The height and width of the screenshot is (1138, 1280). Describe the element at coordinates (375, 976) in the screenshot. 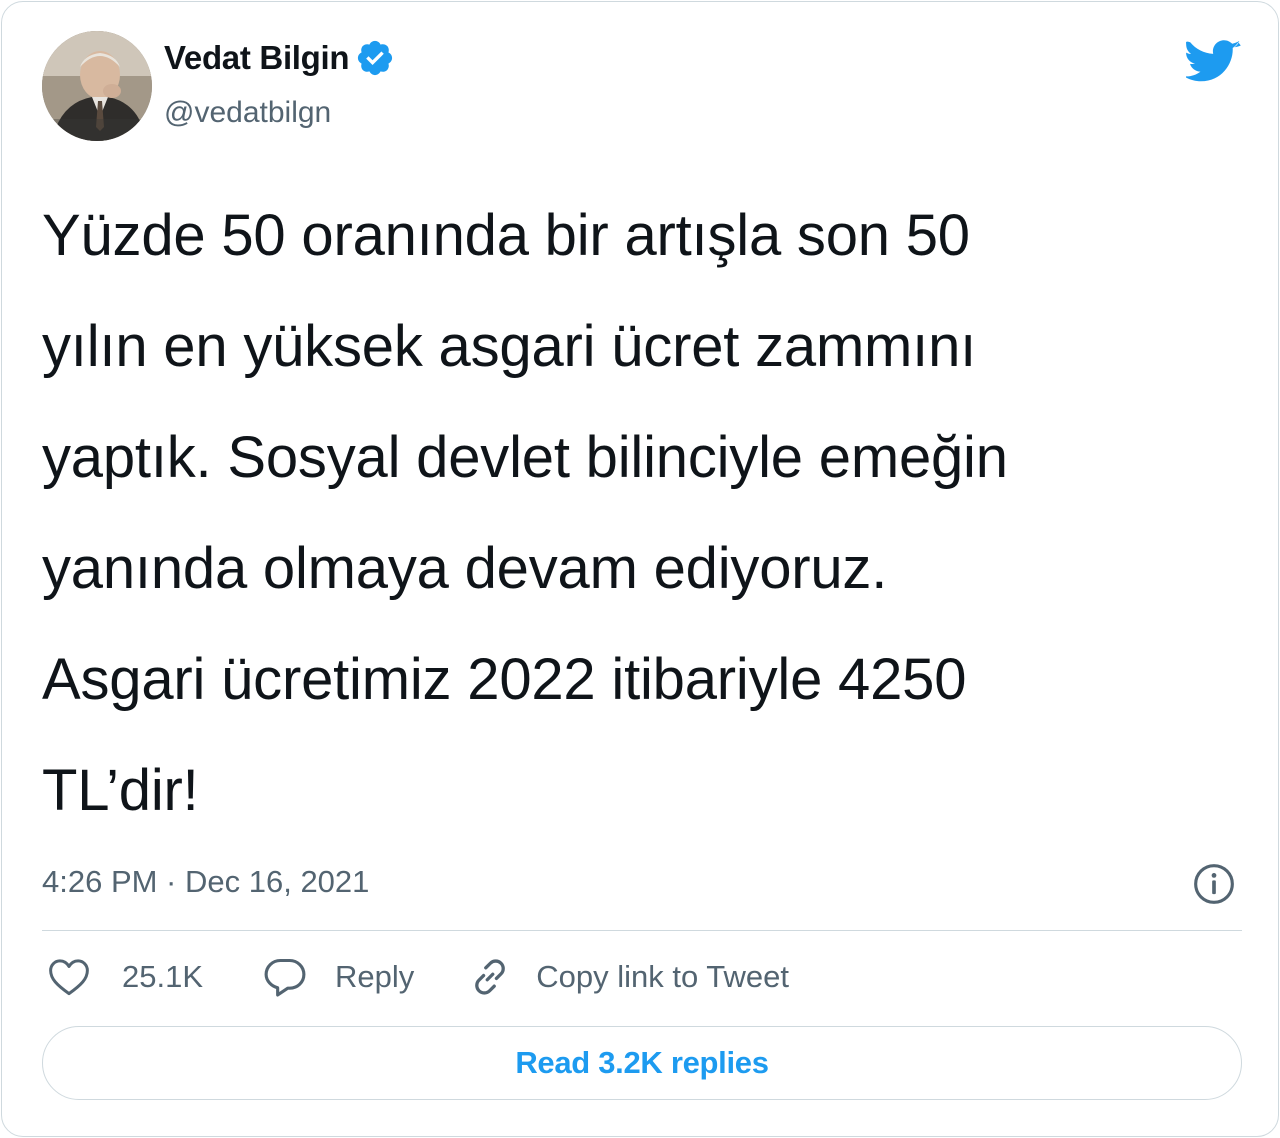

I see `reply-label: Reply` at that location.